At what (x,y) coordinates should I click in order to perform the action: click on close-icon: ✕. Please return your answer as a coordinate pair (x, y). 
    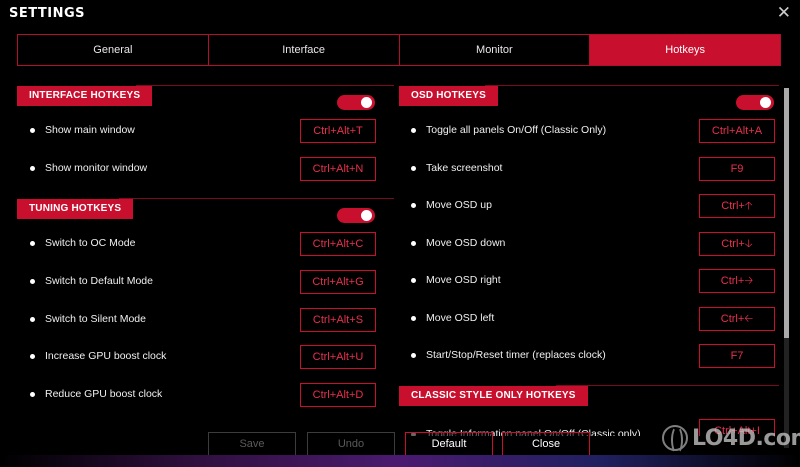
    Looking at the image, I should click on (784, 13).